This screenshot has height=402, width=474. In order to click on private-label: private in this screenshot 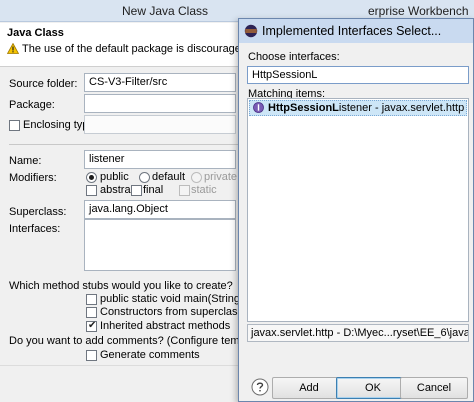, I will do `click(221, 177)`.